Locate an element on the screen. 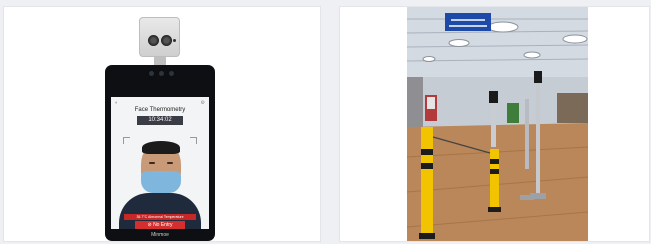 This screenshot has height=244, width=651. no-entry-badge: ⊘ No Entry is located at coordinates (160, 225).